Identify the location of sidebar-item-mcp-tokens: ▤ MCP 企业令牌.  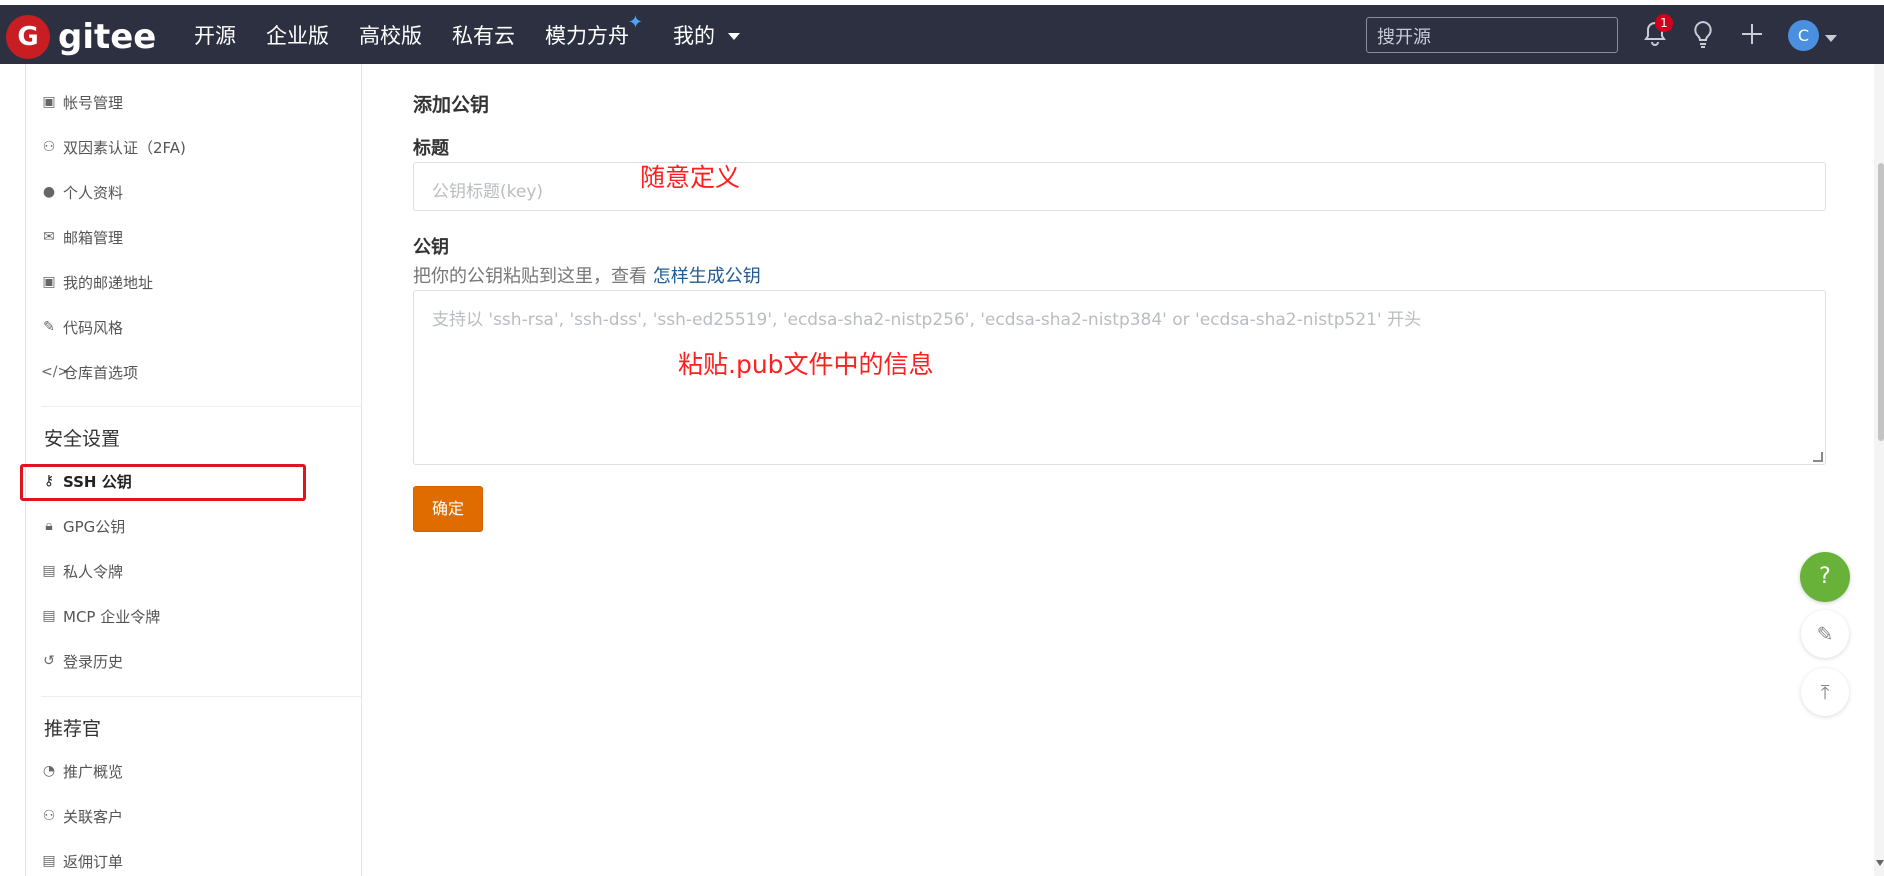
(100, 616).